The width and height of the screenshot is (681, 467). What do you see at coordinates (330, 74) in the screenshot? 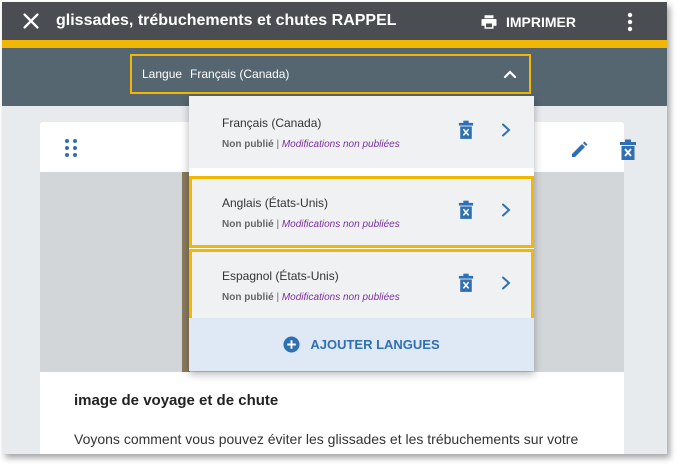
I see `language-selector: Langue Français (Canada)` at bounding box center [330, 74].